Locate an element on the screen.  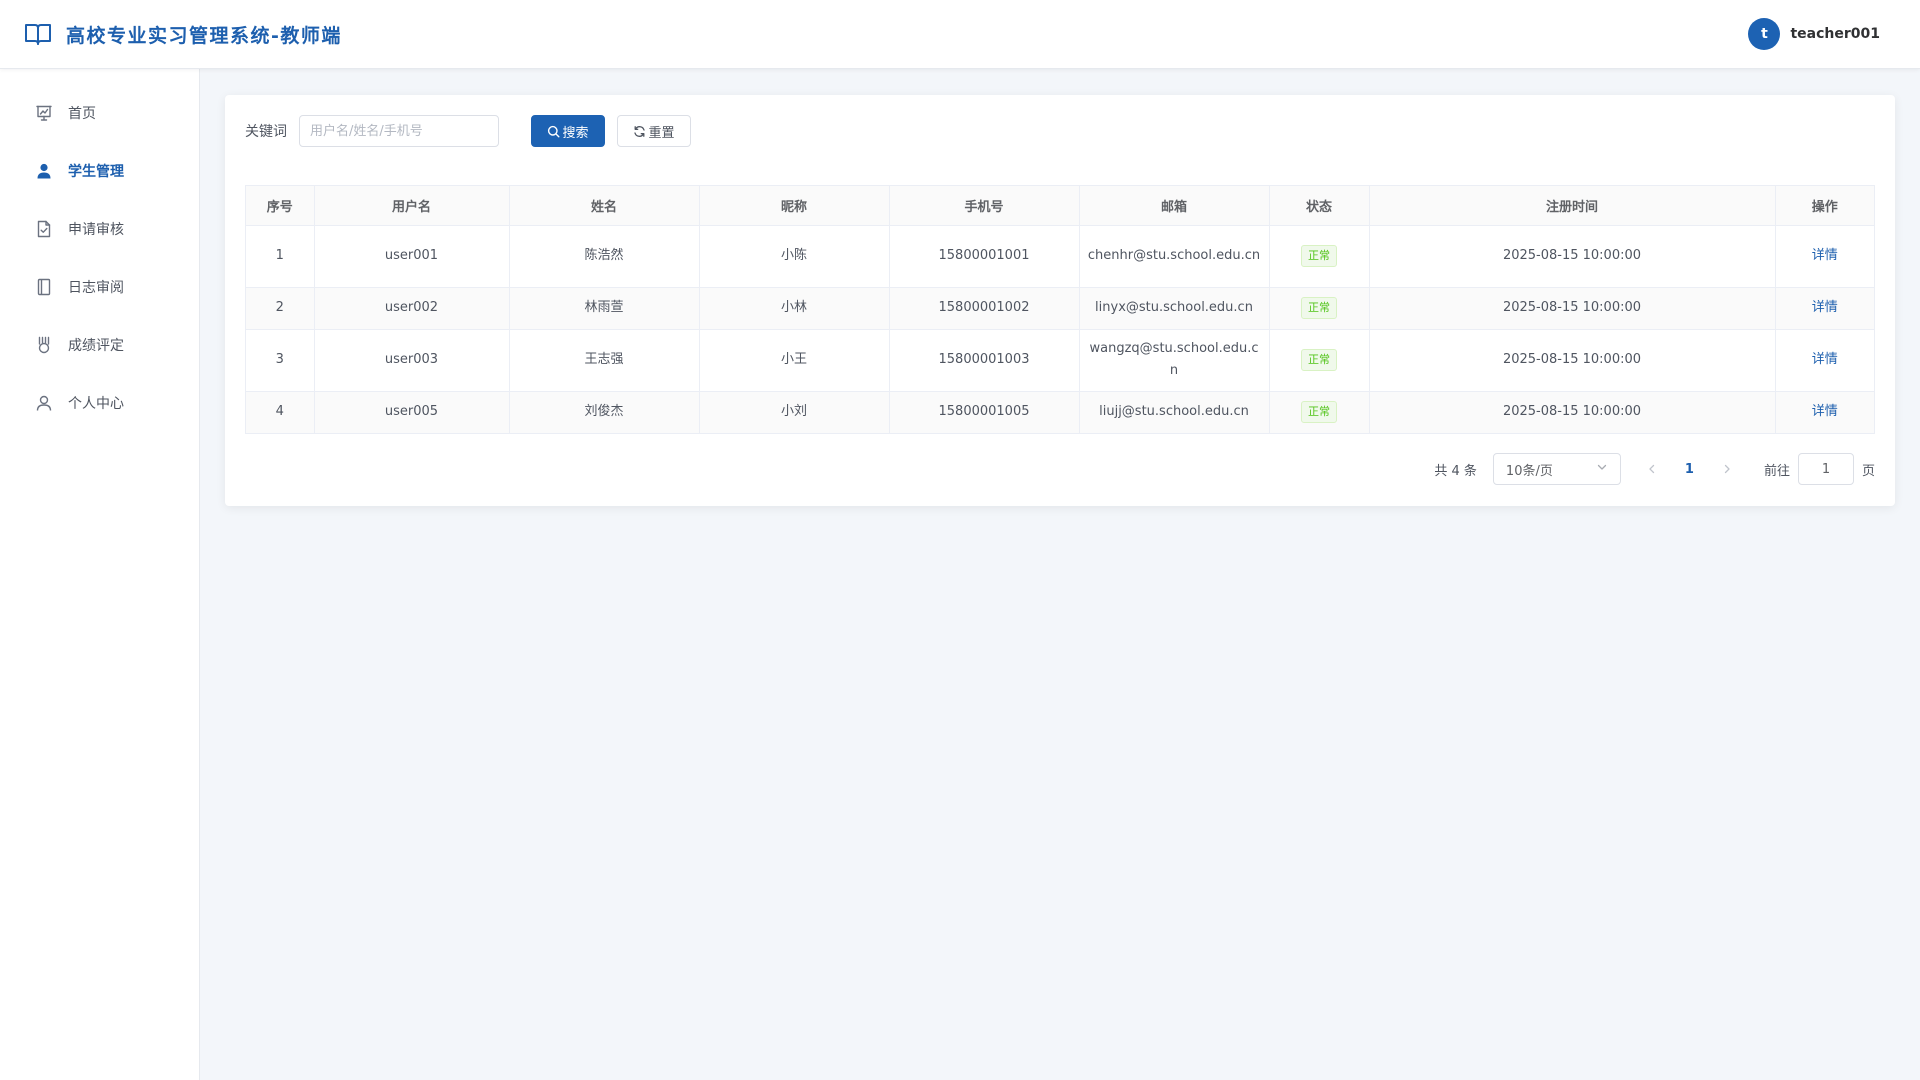
page-size-select: 10条/页 is located at coordinates (1556, 469).